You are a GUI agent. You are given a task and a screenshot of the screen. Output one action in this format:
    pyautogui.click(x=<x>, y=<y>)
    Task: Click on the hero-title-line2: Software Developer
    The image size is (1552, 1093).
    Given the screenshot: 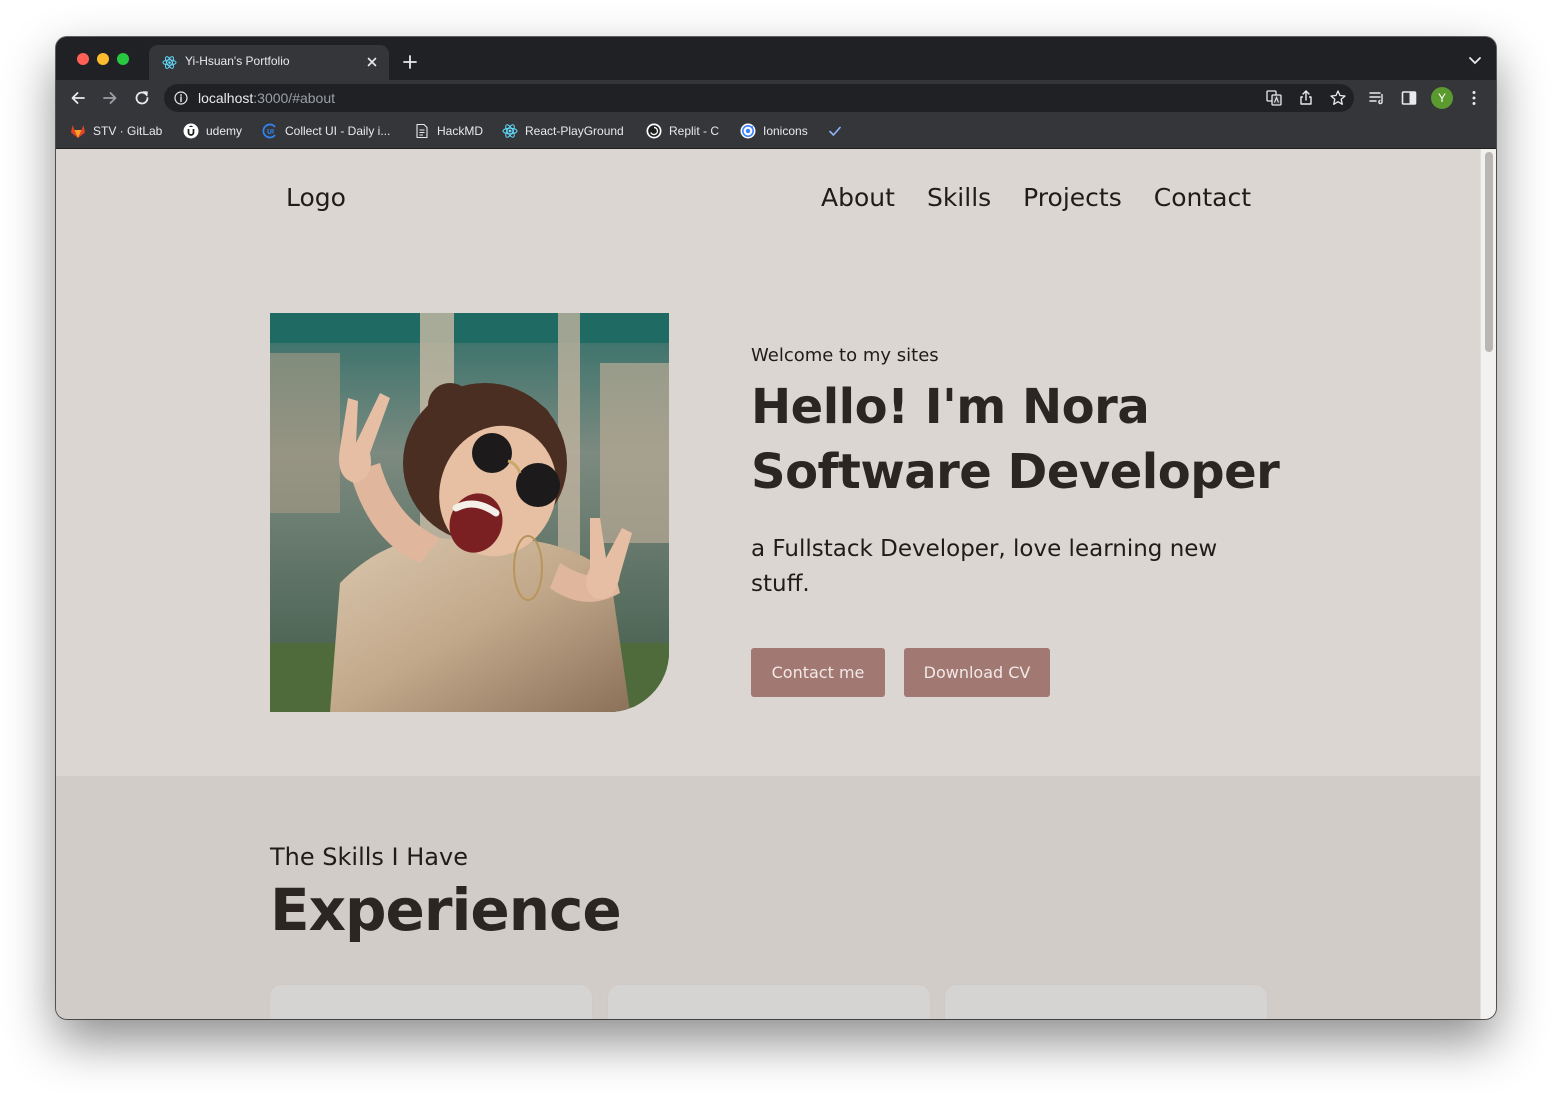 What is the action you would take?
    pyautogui.click(x=1015, y=472)
    